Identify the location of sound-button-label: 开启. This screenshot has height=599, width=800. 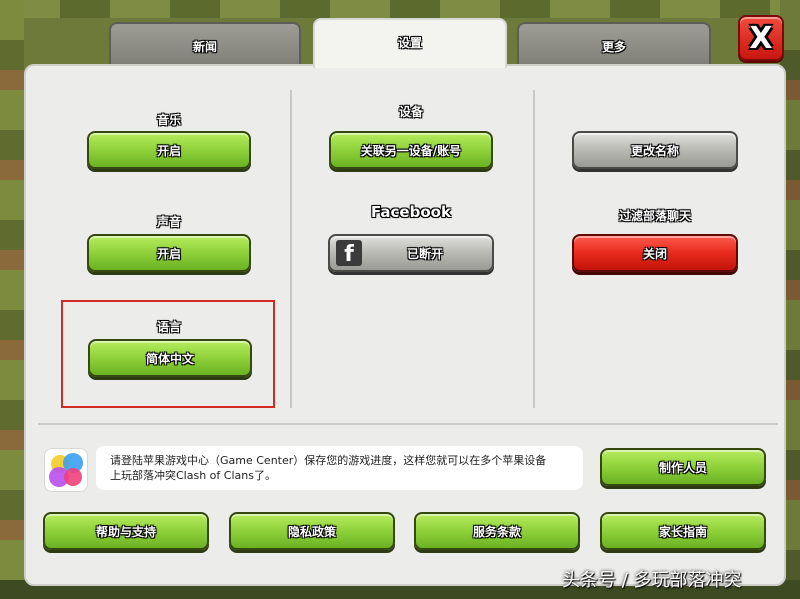
(168, 253).